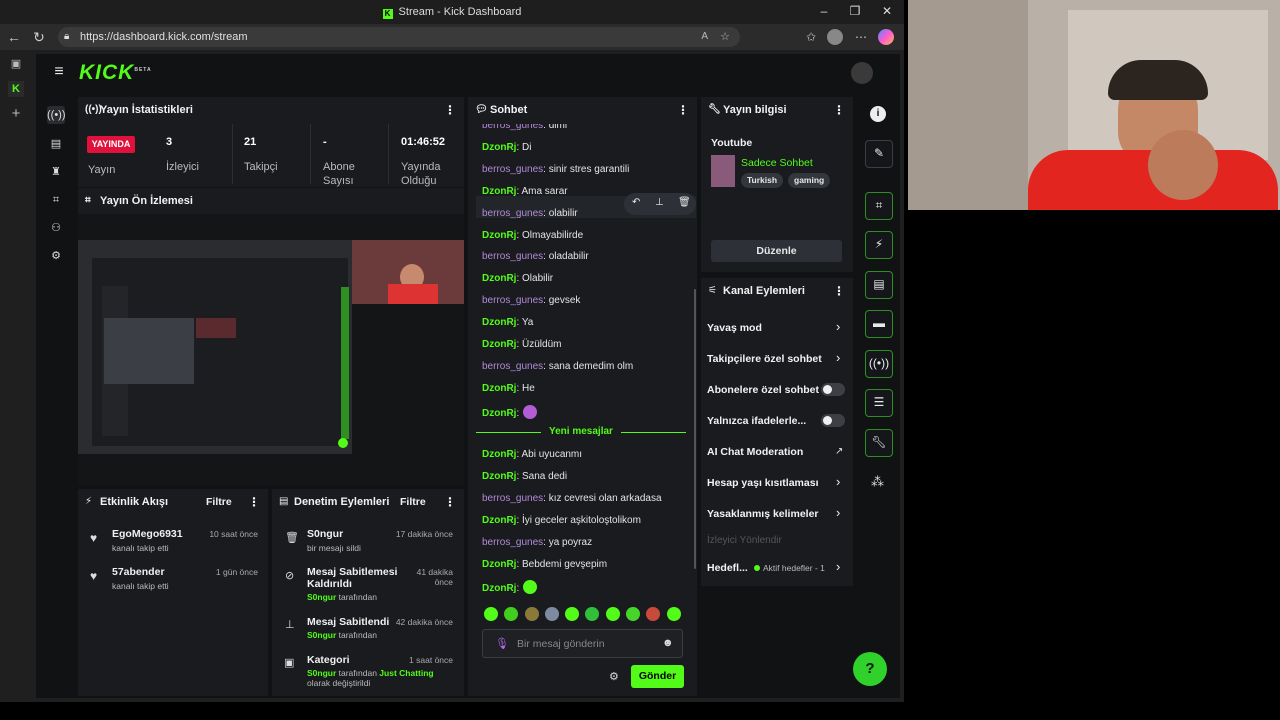 The width and height of the screenshot is (1280, 720). Describe the element at coordinates (764, 359) in the screenshot. I see `followers-only-item: Takipçilere özel sohbet` at that location.